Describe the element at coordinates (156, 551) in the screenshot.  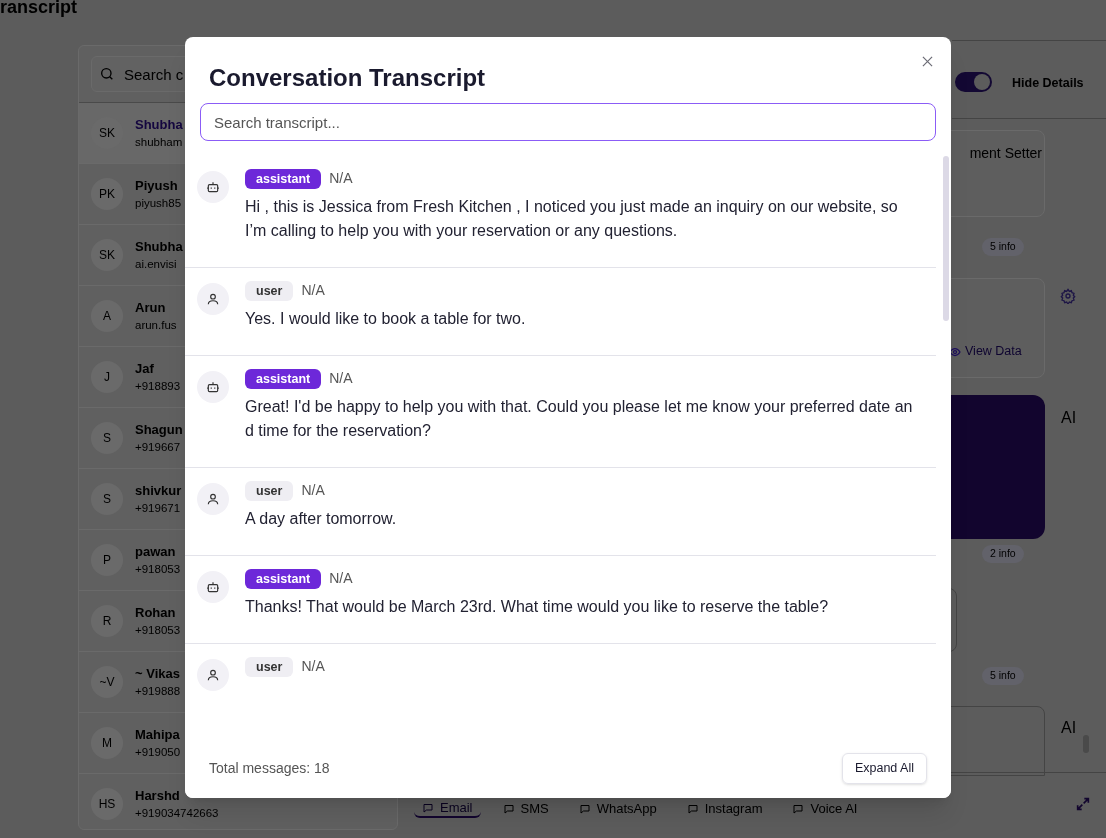
I see `contact-name: pawan` at that location.